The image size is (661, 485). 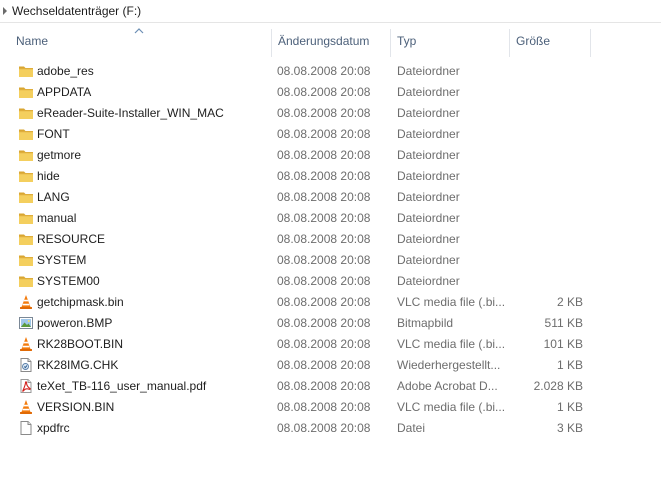 What do you see at coordinates (32, 41) in the screenshot?
I see `column-header-name-label: Name` at bounding box center [32, 41].